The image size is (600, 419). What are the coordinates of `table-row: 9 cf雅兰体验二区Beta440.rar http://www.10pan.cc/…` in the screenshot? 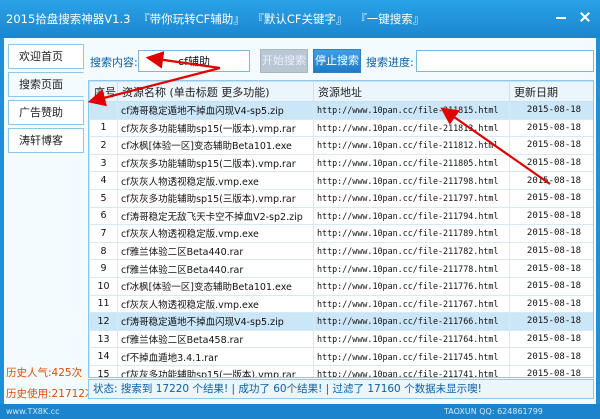 It's located at (341, 268).